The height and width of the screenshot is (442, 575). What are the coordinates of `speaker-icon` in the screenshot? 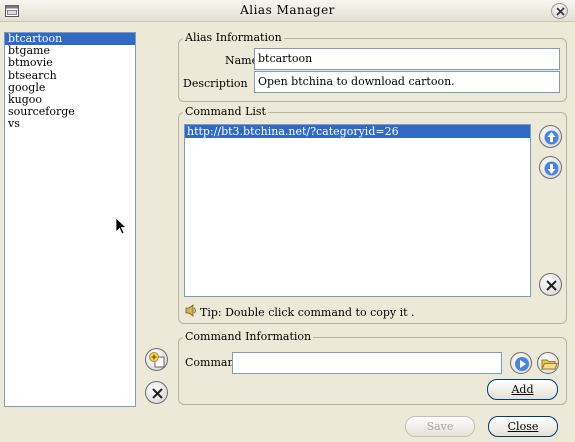 It's located at (191, 312).